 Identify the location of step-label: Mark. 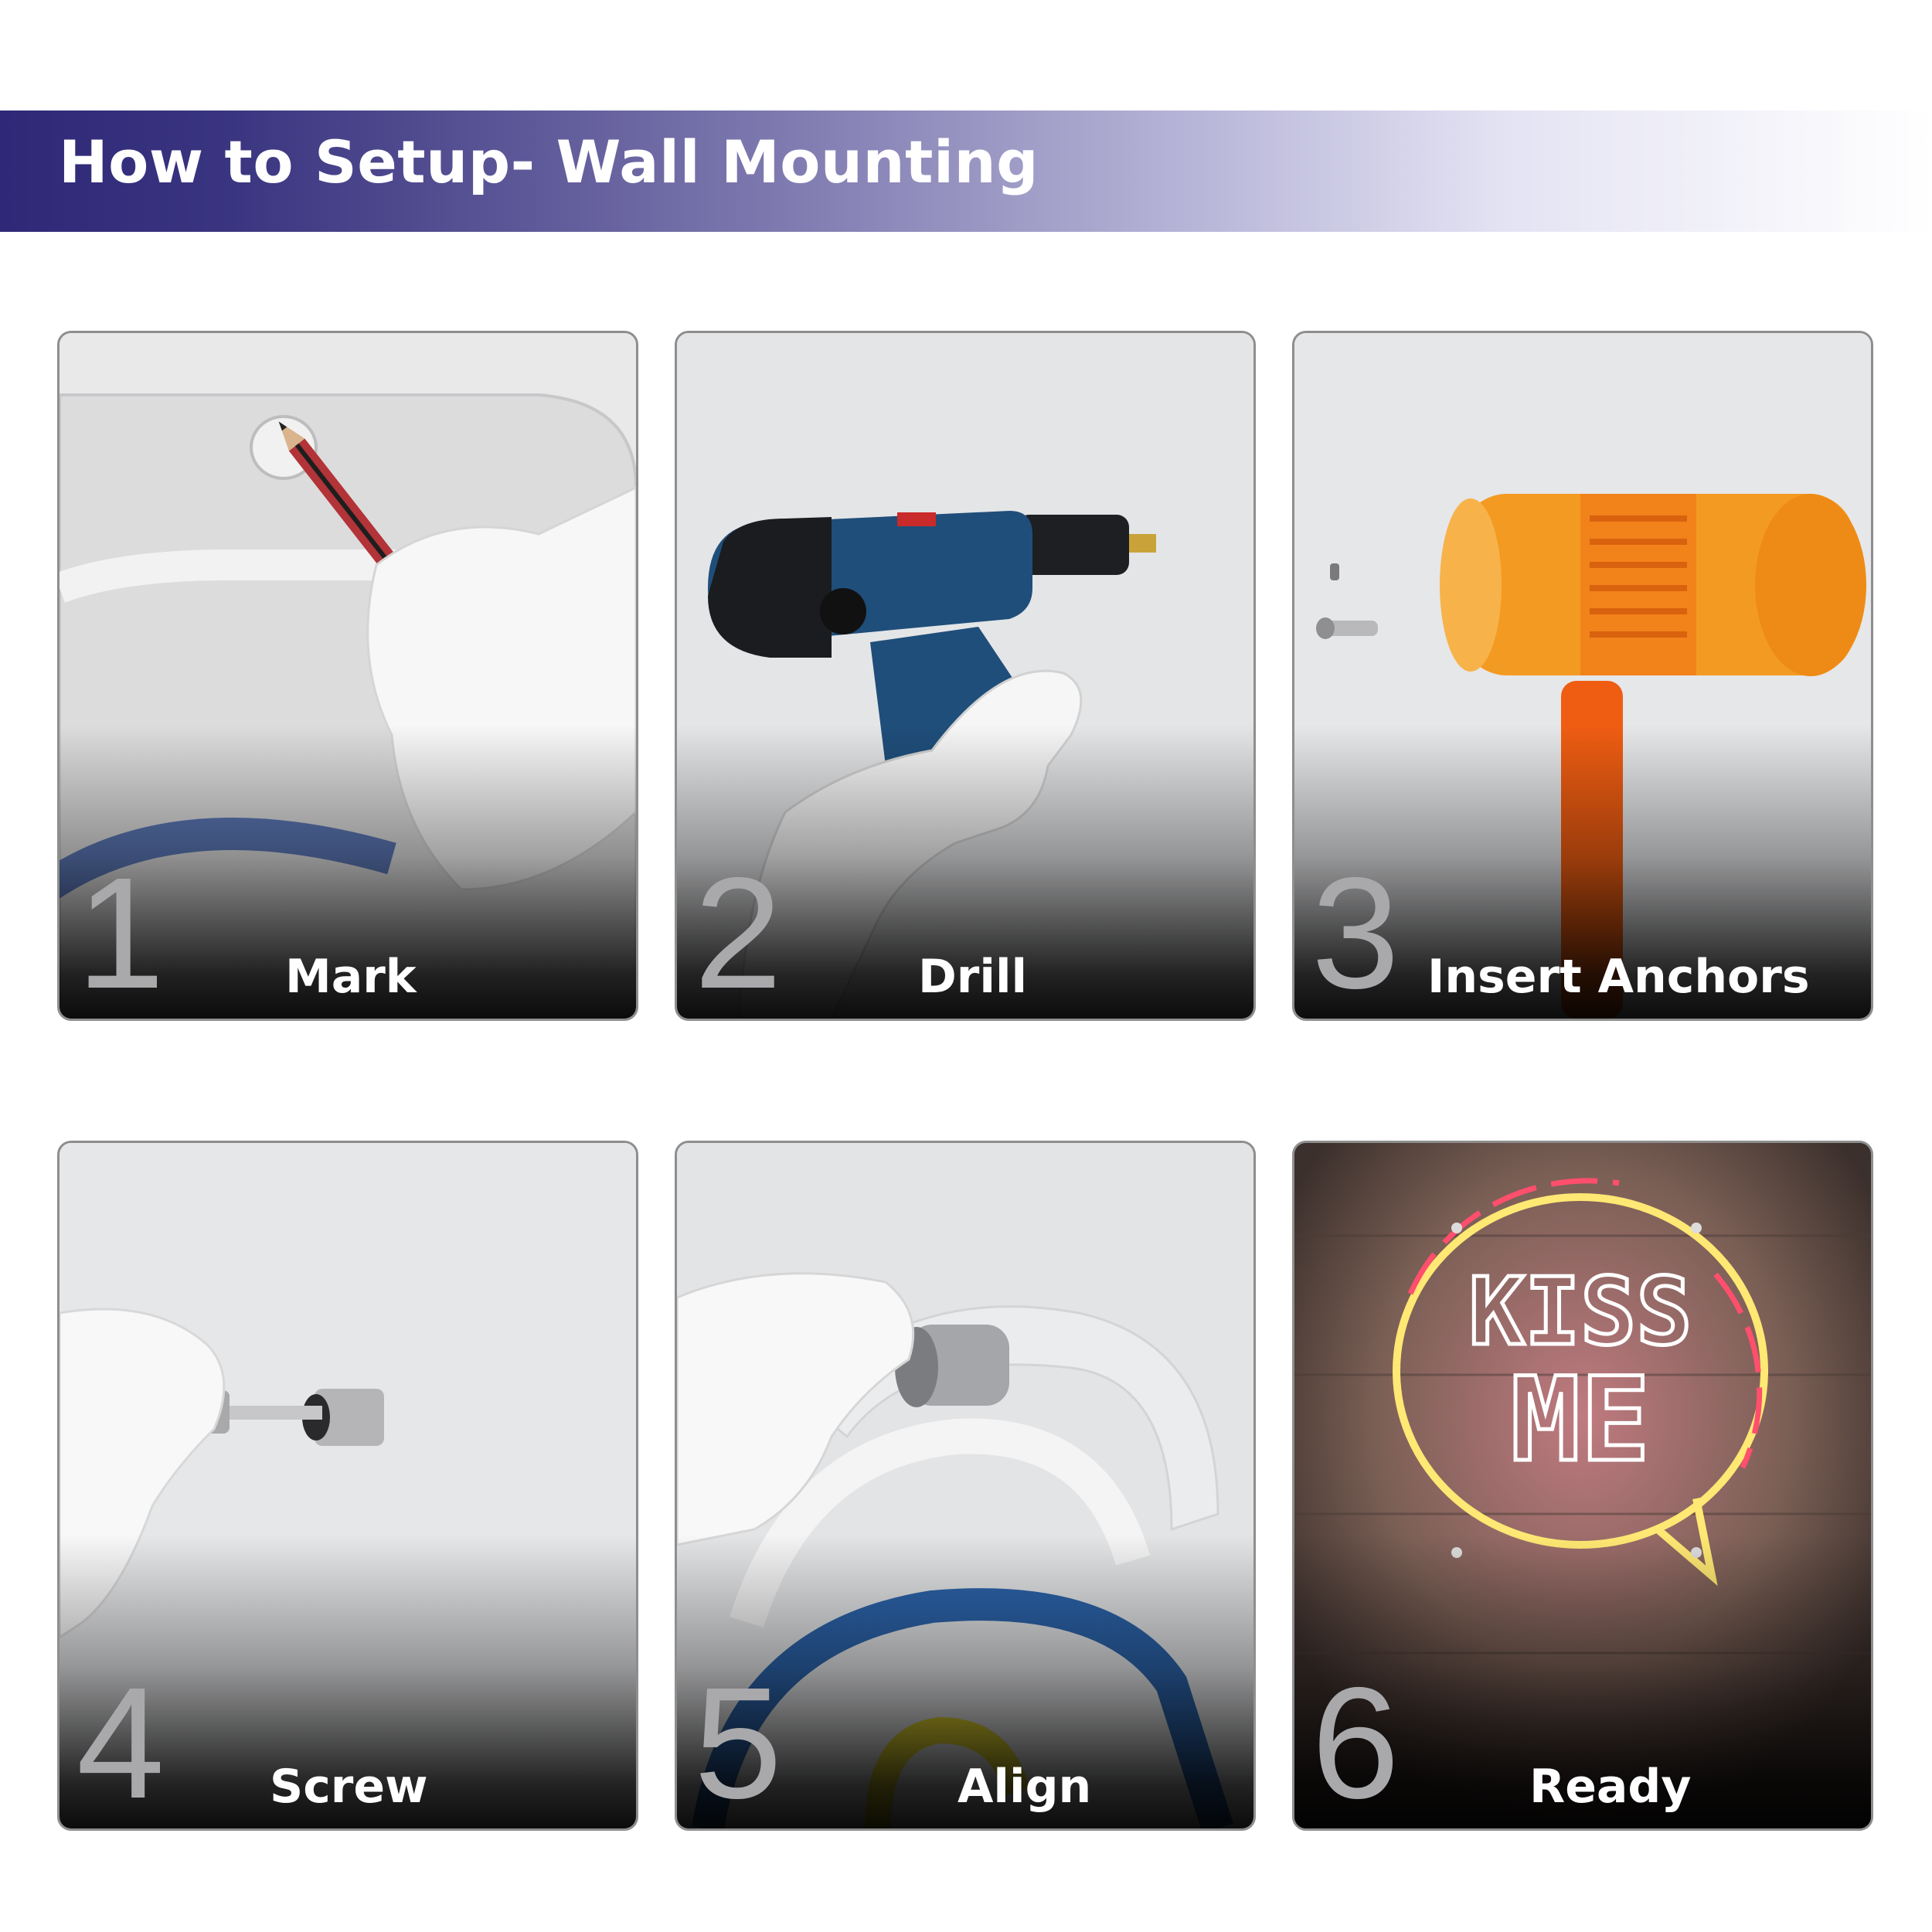
(351, 977).